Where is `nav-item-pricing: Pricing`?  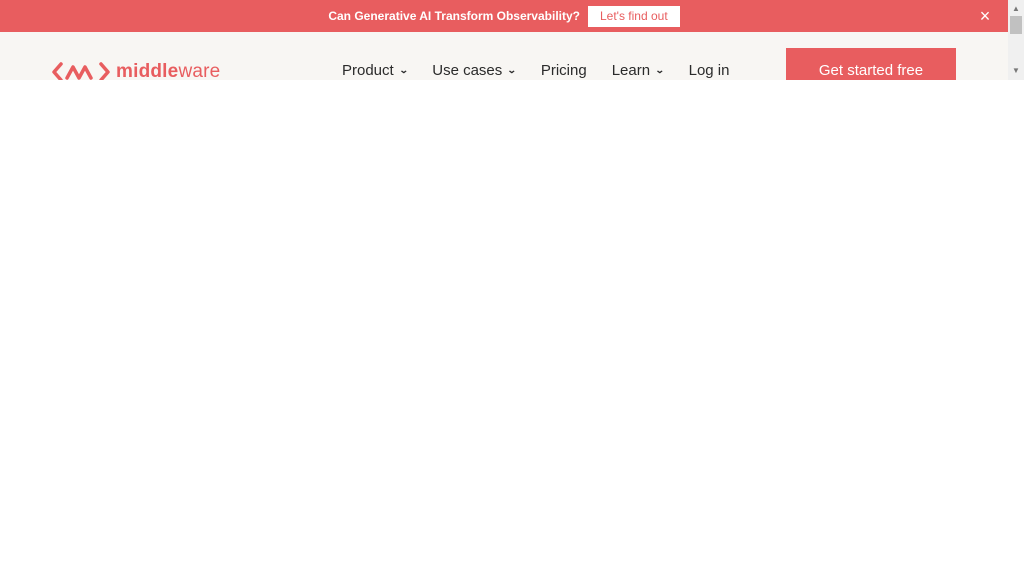
nav-item-pricing: Pricing is located at coordinates (564, 70).